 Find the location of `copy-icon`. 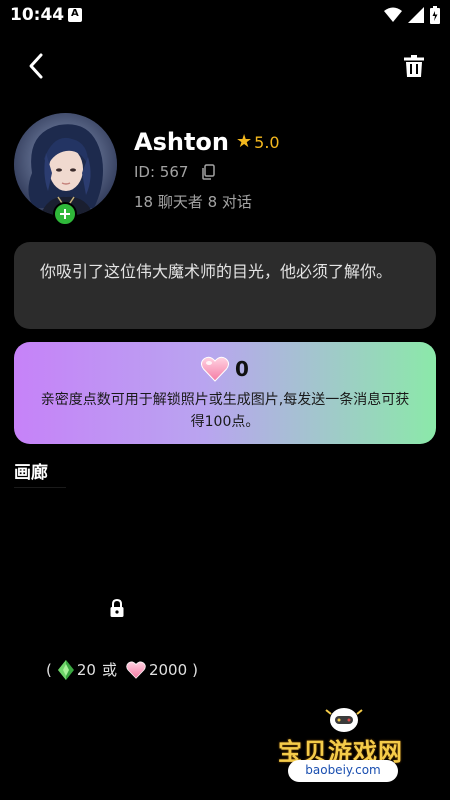

copy-icon is located at coordinates (208, 172).